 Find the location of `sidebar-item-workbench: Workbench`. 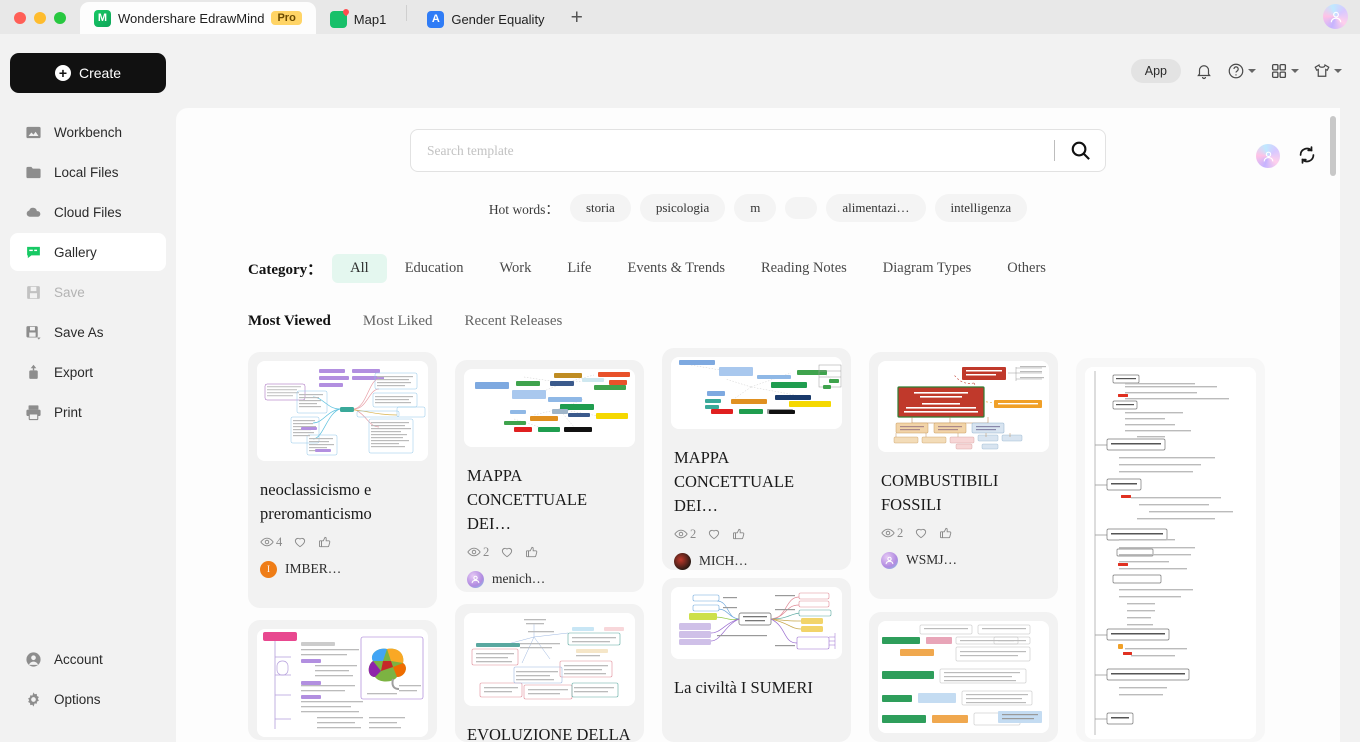

sidebar-item-workbench: Workbench is located at coordinates (88, 132).